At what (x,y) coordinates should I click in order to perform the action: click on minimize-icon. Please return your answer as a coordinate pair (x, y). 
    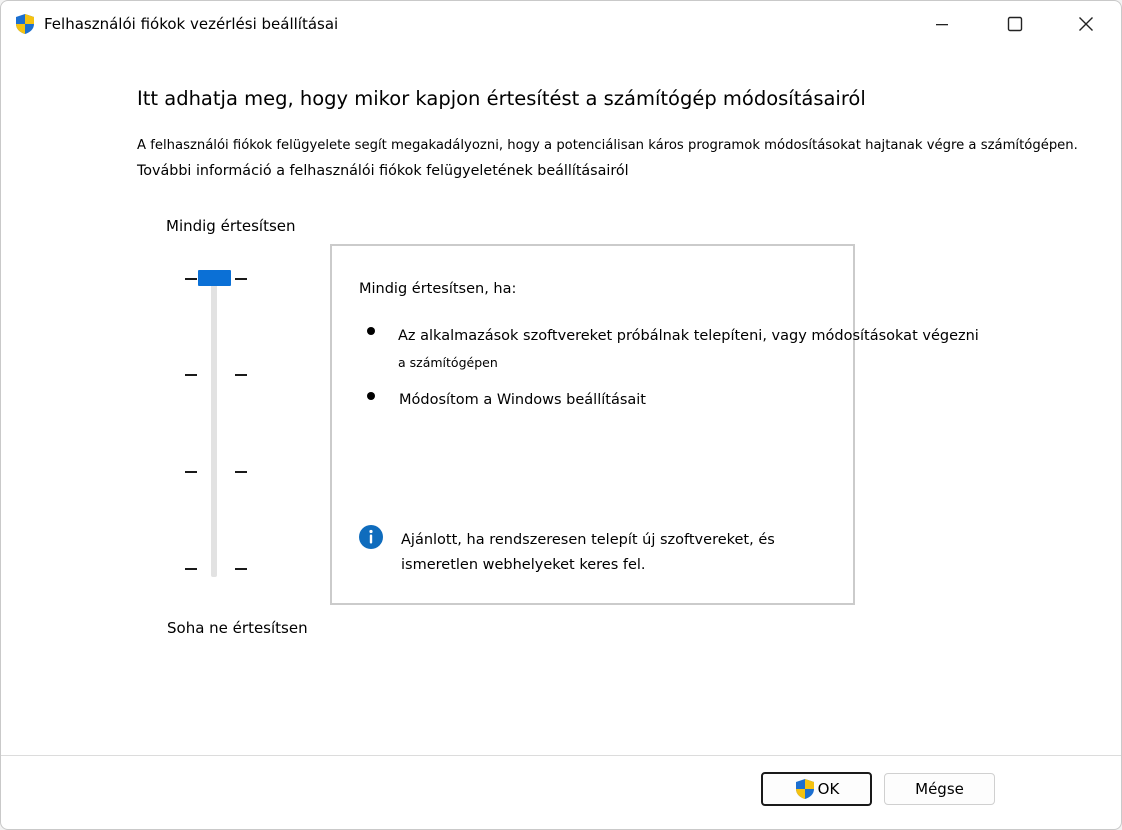
    Looking at the image, I should click on (942, 25).